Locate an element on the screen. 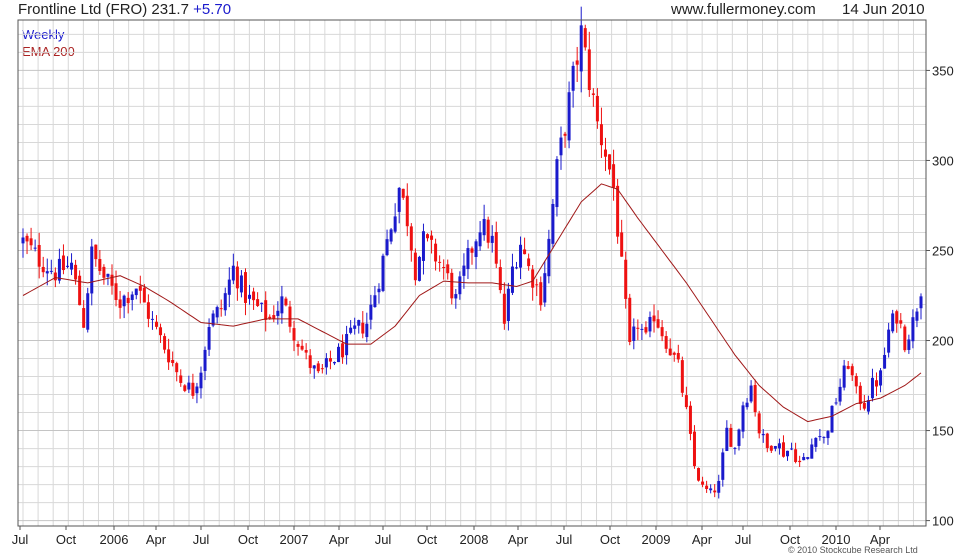 This screenshot has width=980, height=560. x-tick-label: Oct is located at coordinates (248, 539).